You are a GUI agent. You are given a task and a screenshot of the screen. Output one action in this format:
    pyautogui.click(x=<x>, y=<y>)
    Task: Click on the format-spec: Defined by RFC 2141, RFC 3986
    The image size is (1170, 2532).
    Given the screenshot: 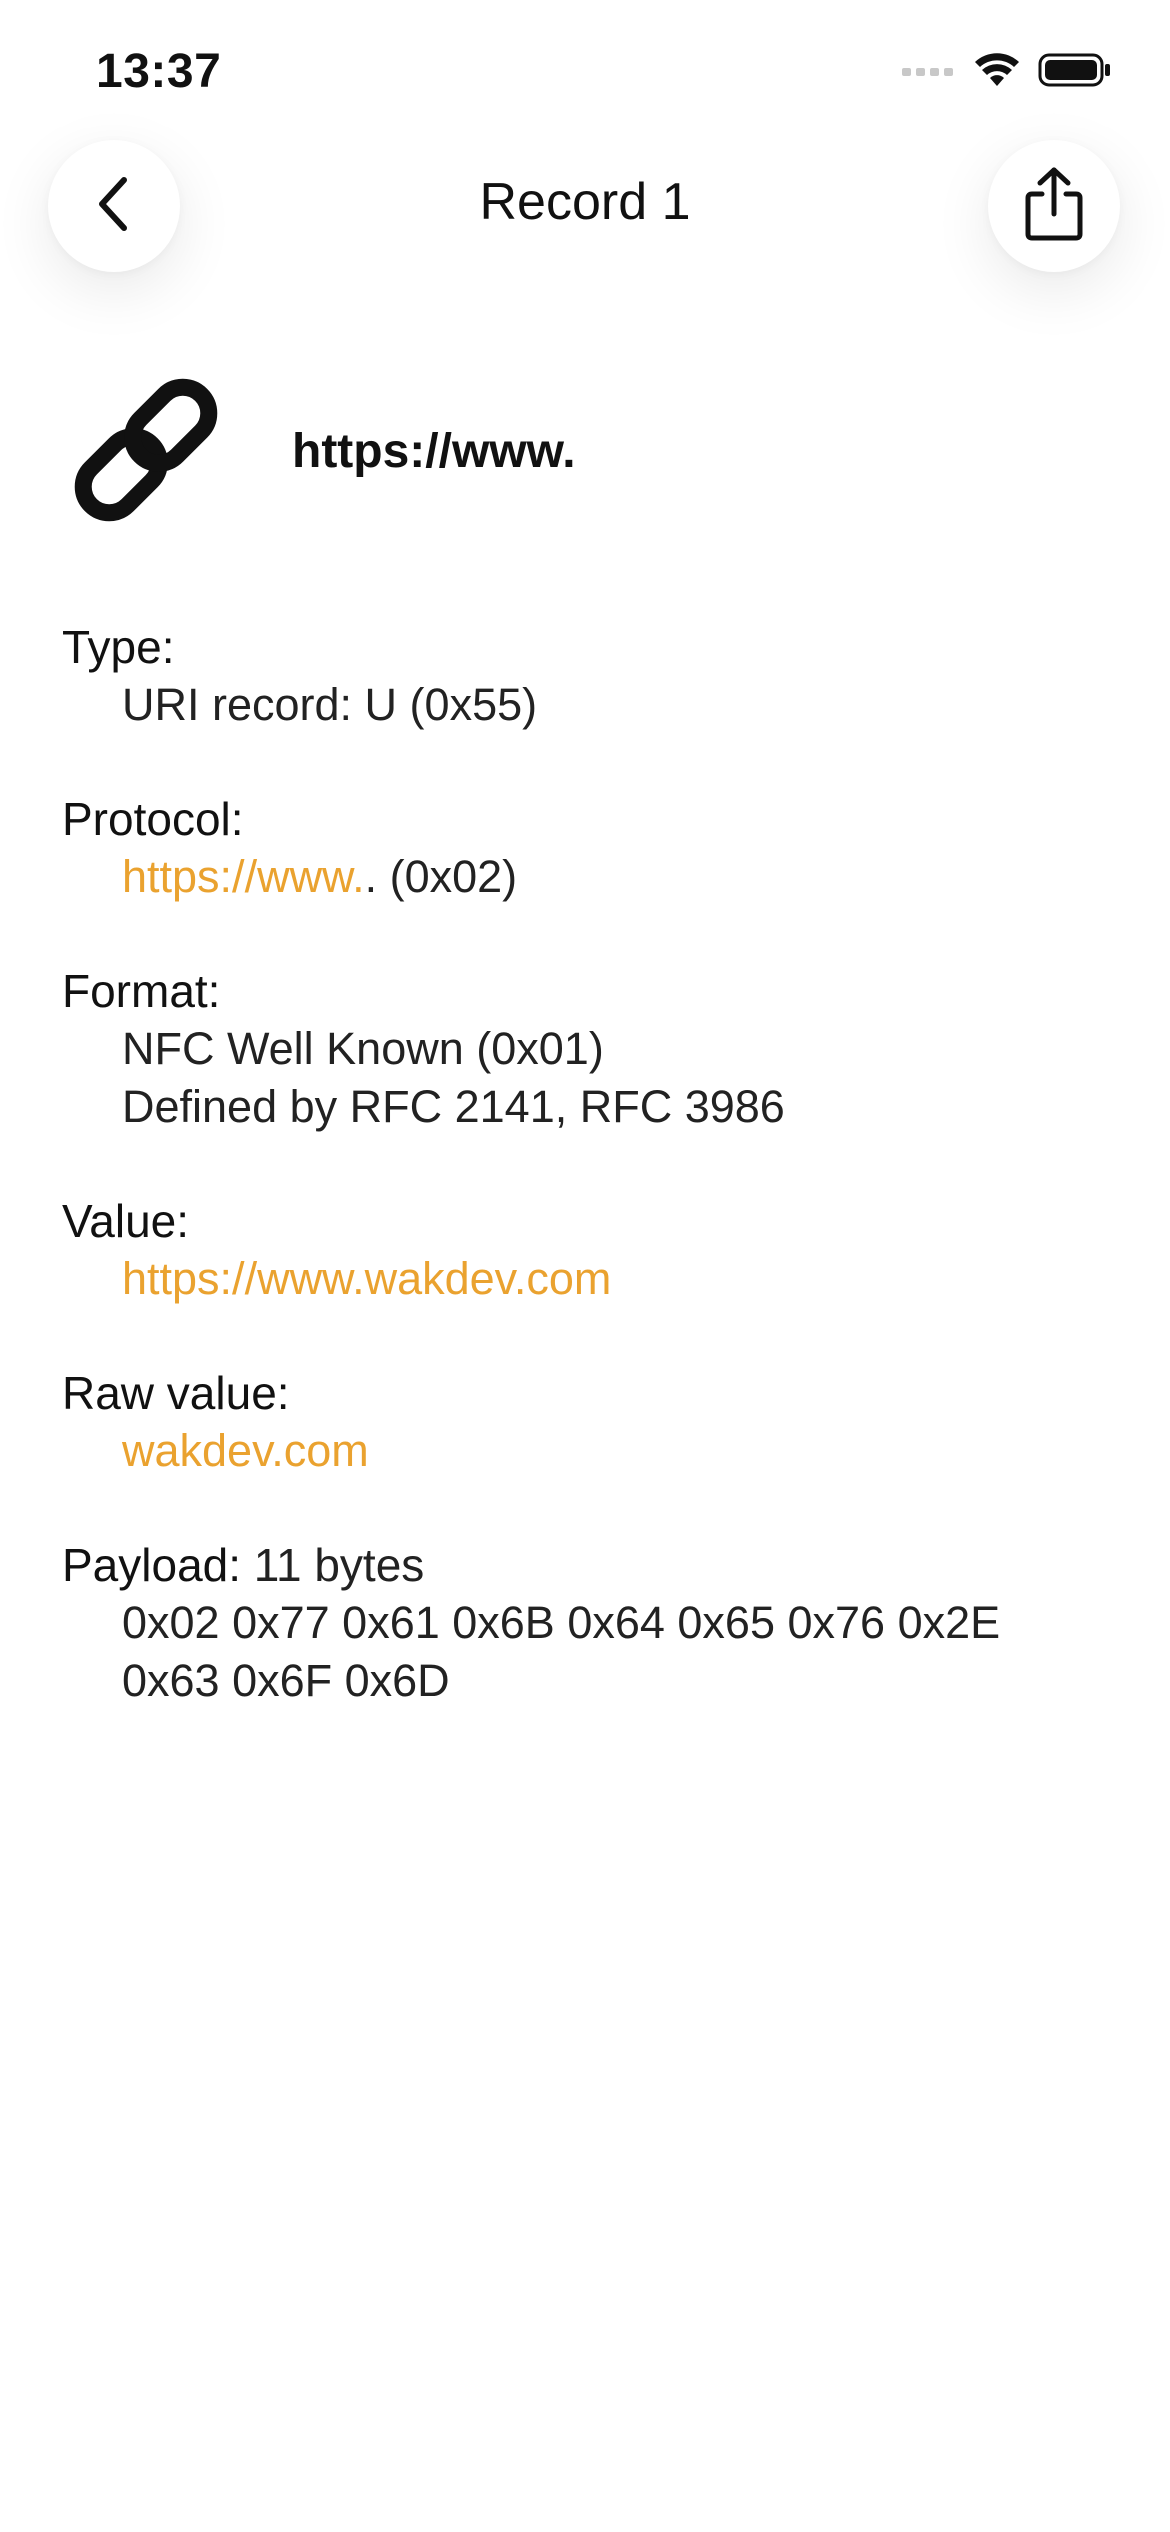 What is the action you would take?
    pyautogui.click(x=453, y=1106)
    